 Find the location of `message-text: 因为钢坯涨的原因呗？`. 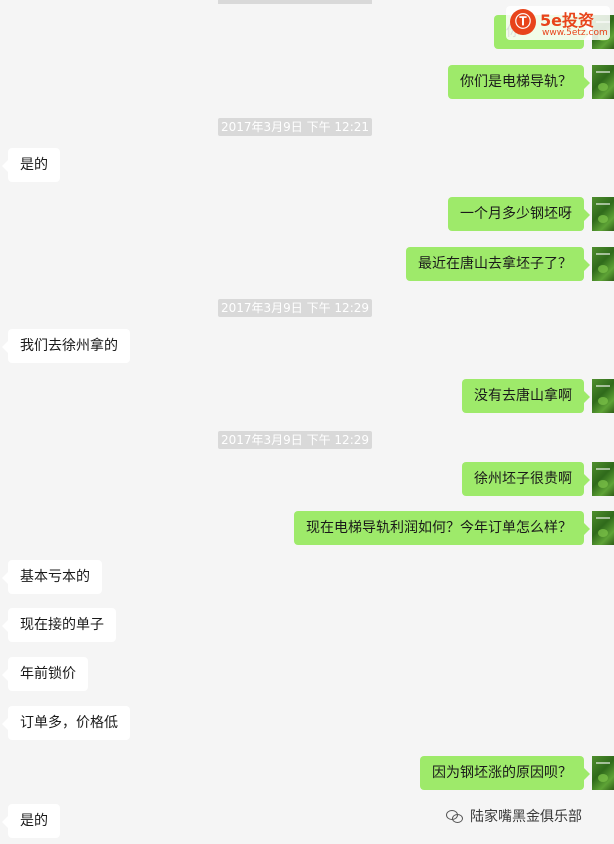

message-text: 因为钢坯涨的原因呗？ is located at coordinates (502, 773).